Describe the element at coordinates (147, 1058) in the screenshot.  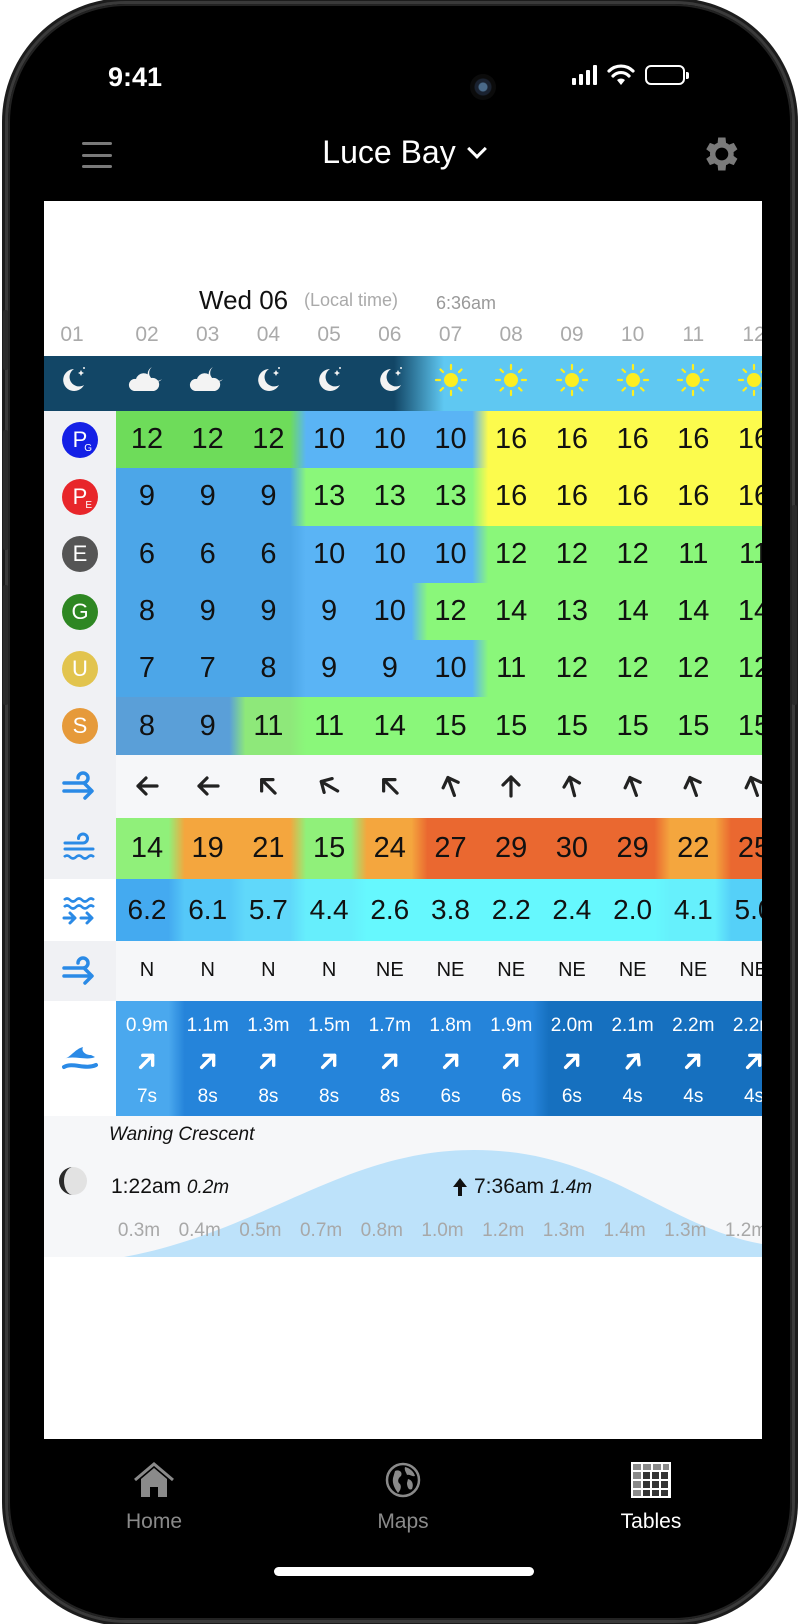
I see `swell-cell: 0.9m 7s` at that location.